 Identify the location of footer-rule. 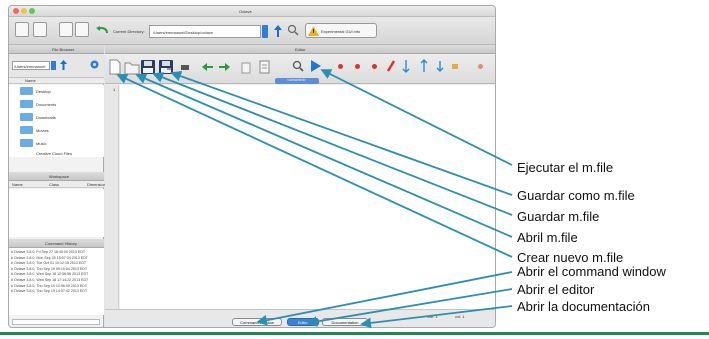
(354, 333).